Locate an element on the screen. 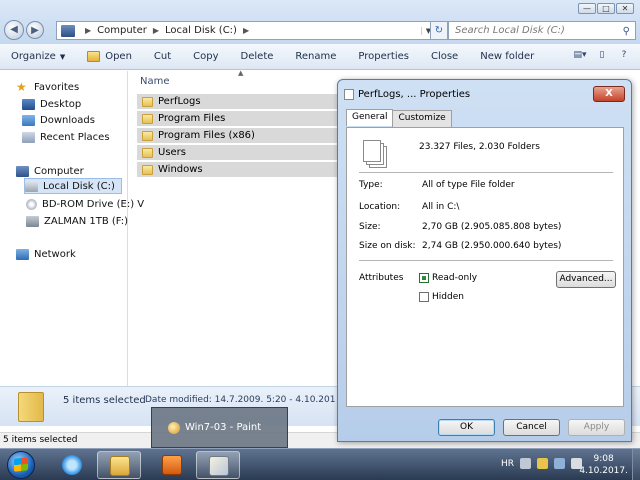 This screenshot has height=480, width=640. sort-indicator-icon: ▲ is located at coordinates (241, 73).